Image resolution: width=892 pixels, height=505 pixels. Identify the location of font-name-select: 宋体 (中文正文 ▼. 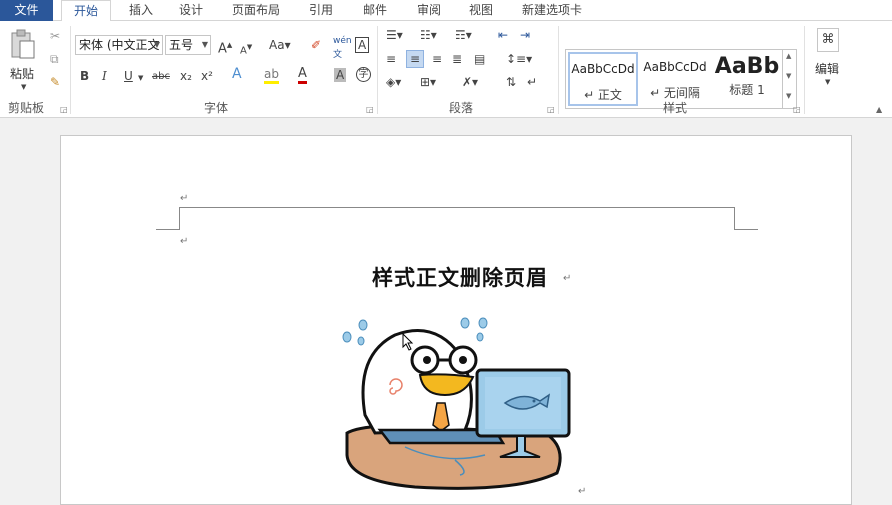
(119, 45).